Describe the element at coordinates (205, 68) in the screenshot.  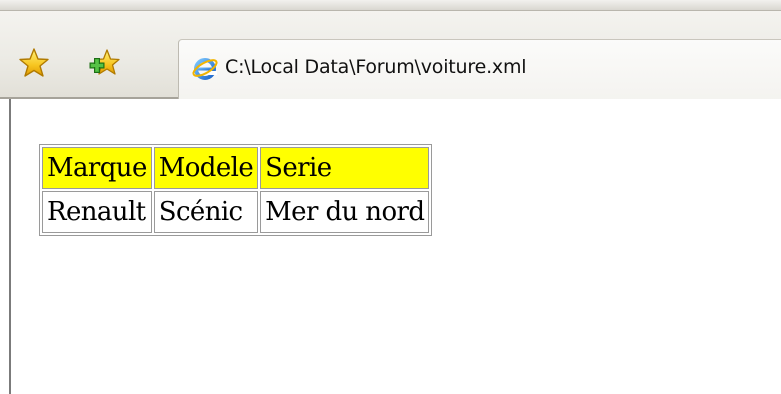
I see `ie-icon` at that location.